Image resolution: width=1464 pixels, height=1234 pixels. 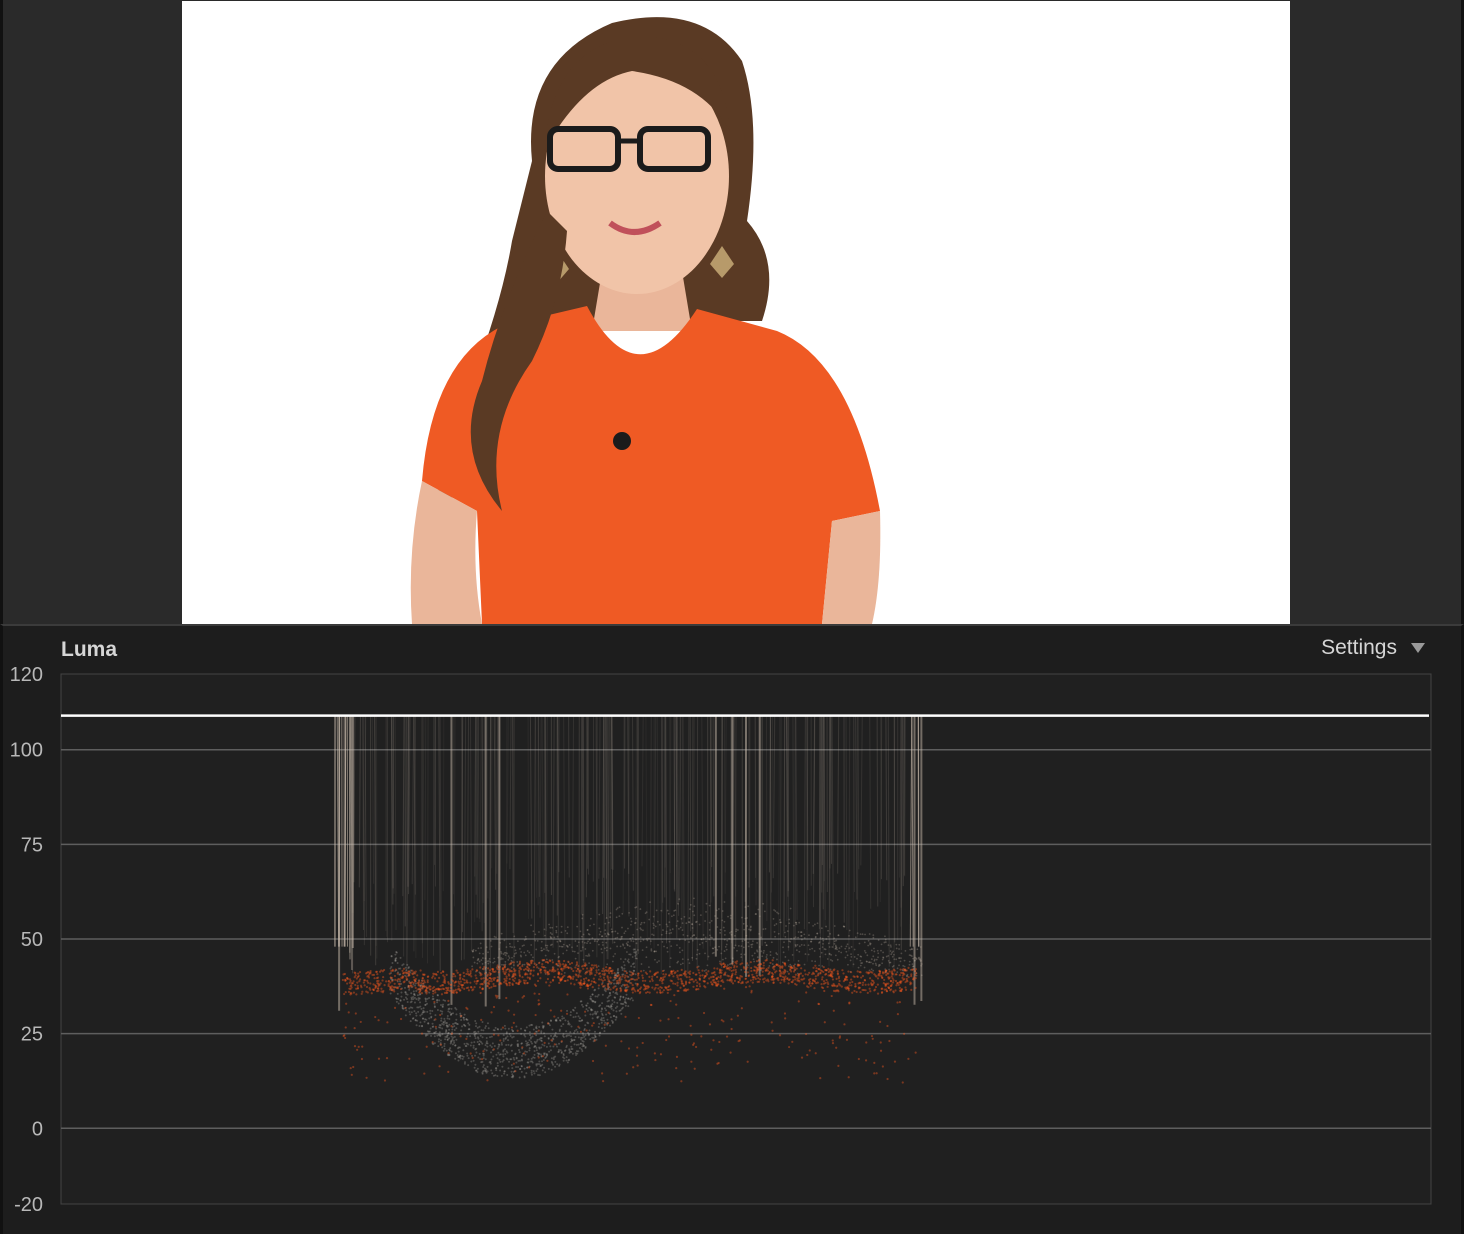 What do you see at coordinates (1418, 648) in the screenshot?
I see `chevron-down-icon` at bounding box center [1418, 648].